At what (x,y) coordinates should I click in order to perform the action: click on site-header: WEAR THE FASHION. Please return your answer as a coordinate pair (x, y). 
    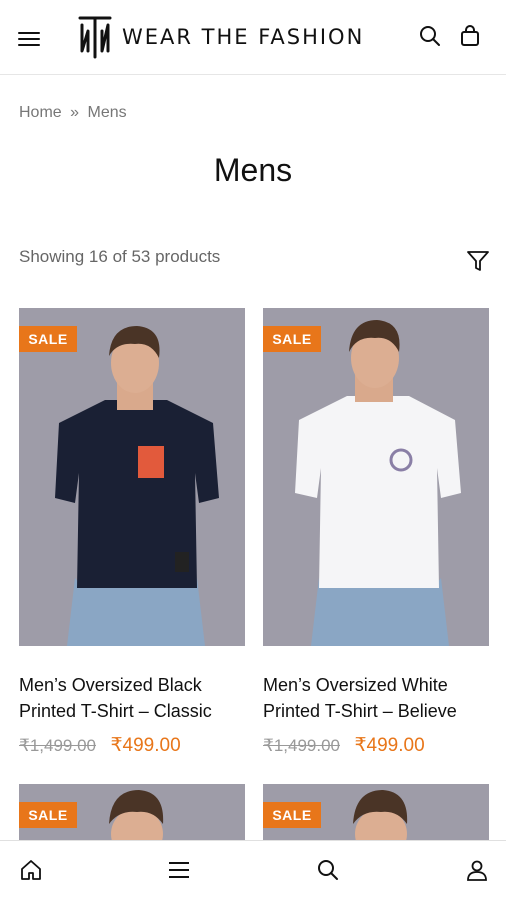
    Looking at the image, I should click on (253, 37).